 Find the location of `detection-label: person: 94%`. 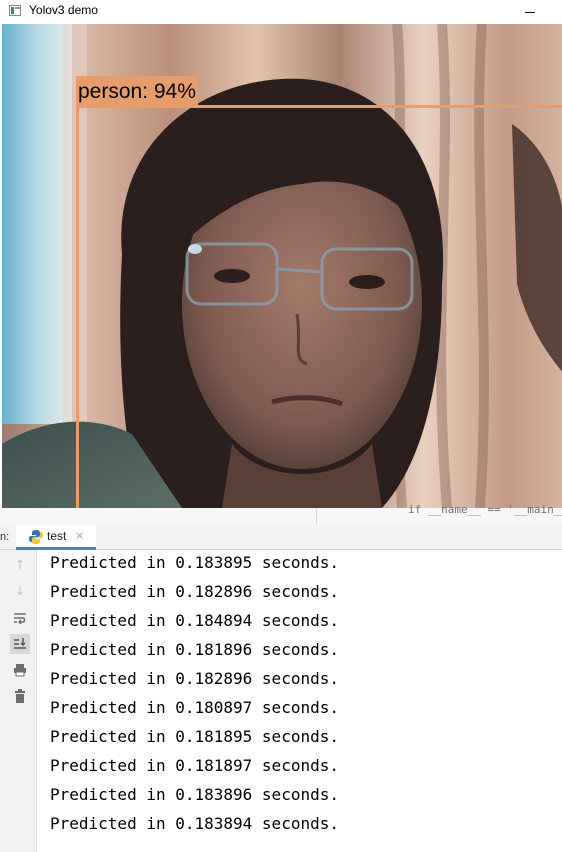

detection-label: person: 94% is located at coordinates (137, 91).